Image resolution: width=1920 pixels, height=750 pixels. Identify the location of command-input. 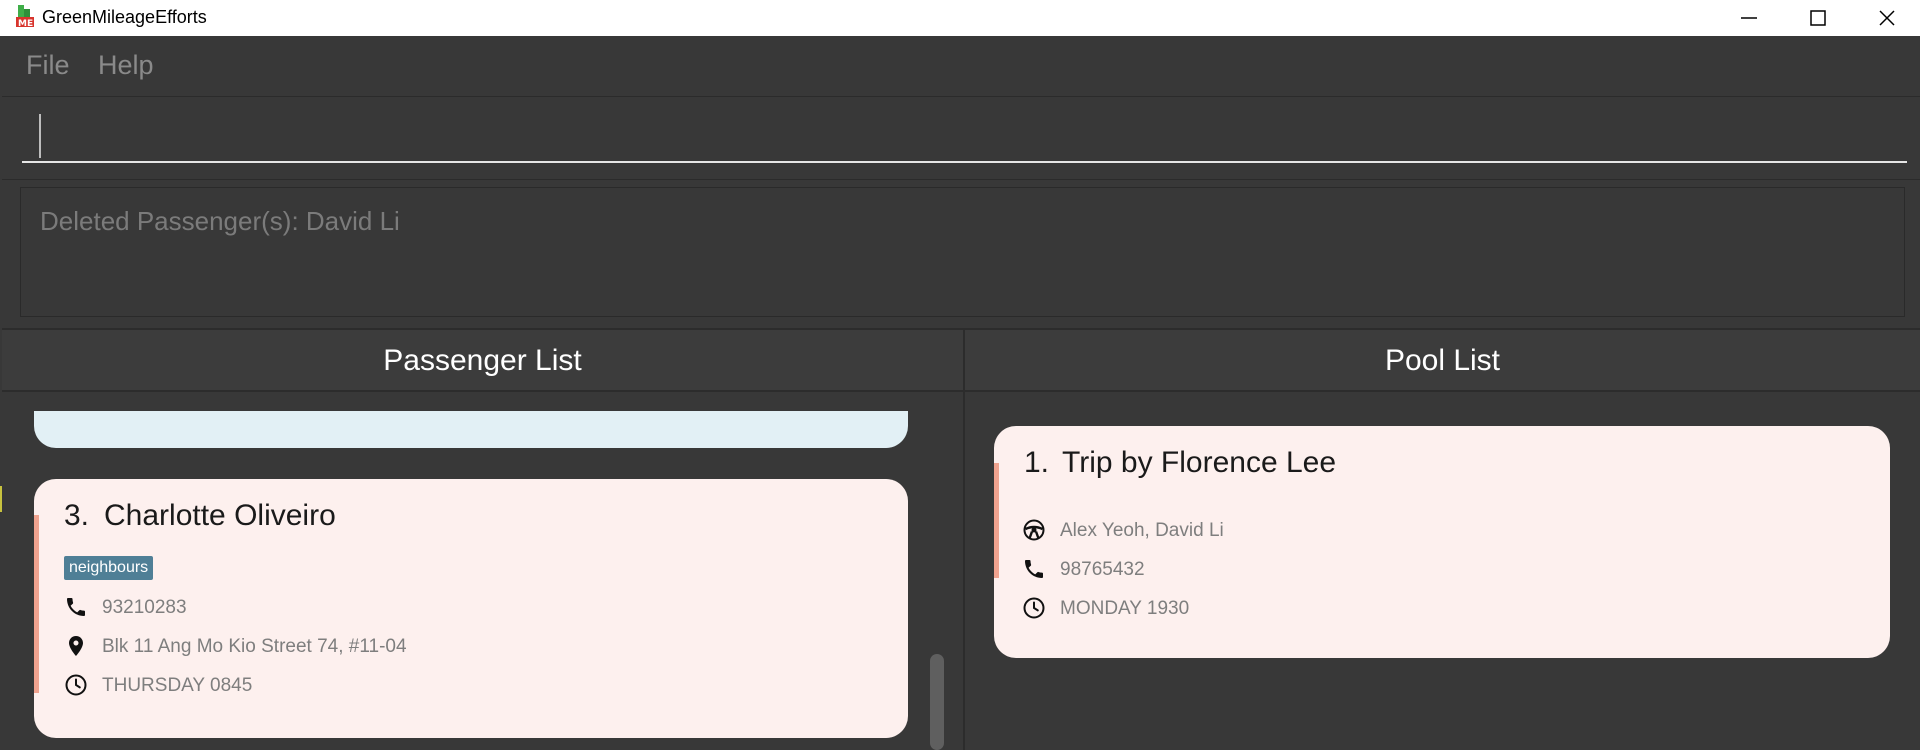
(964, 136).